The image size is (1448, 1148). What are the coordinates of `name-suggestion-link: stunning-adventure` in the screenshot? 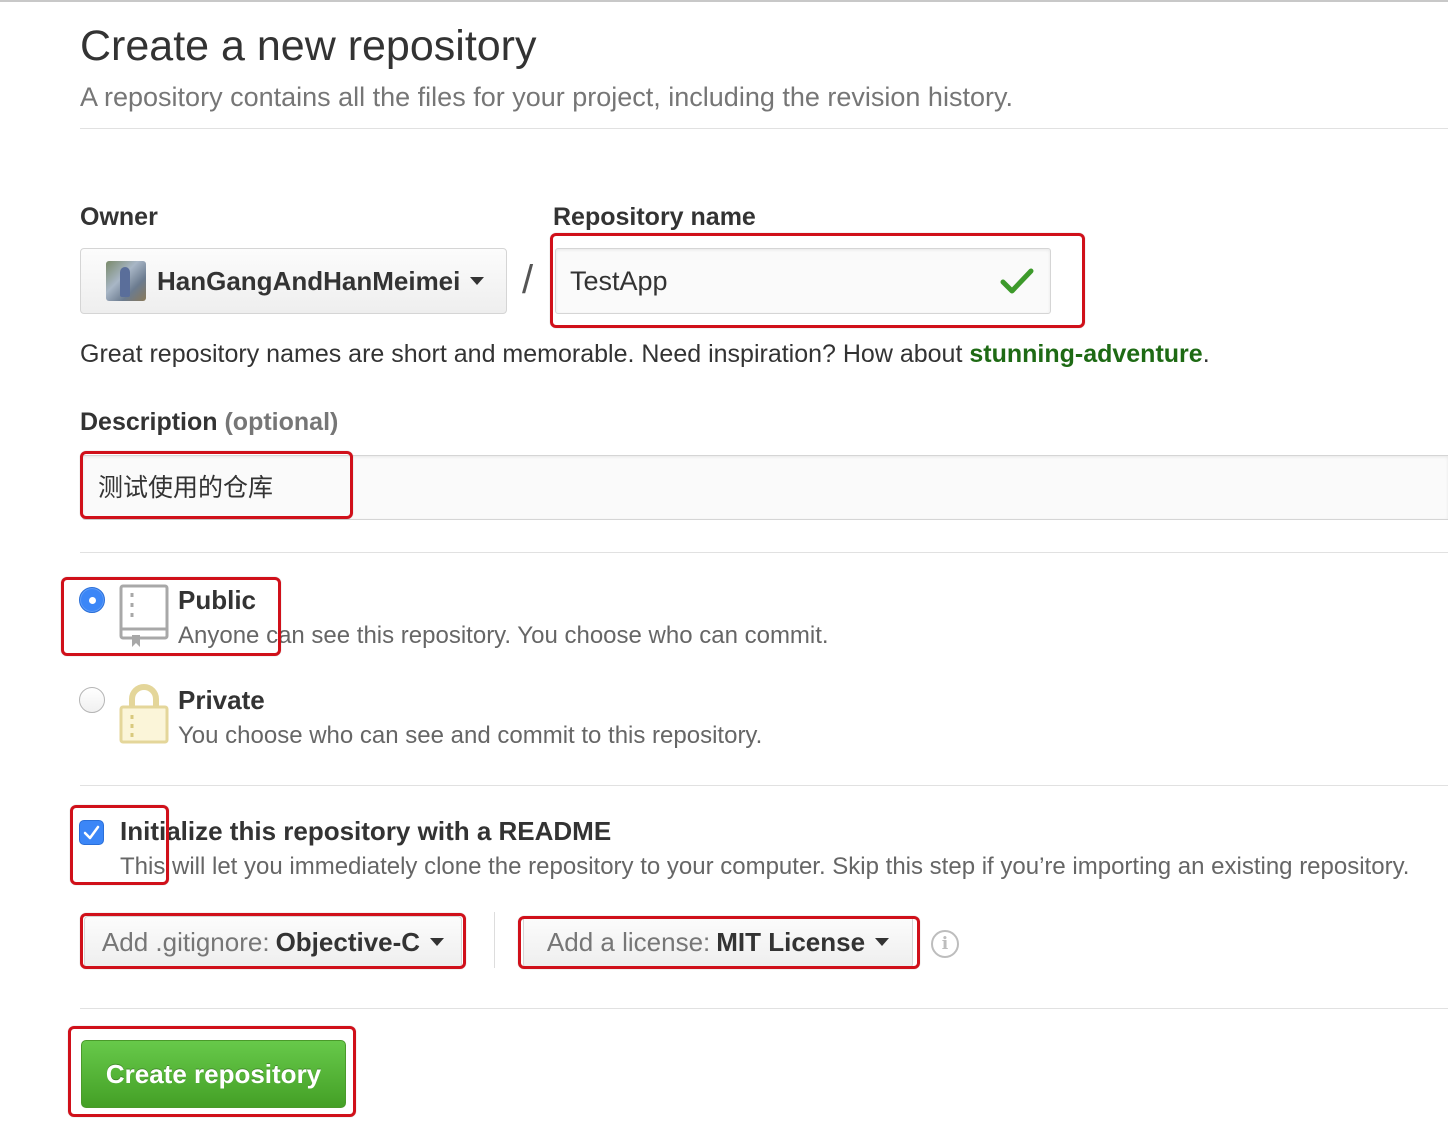 It's located at (1085, 354).